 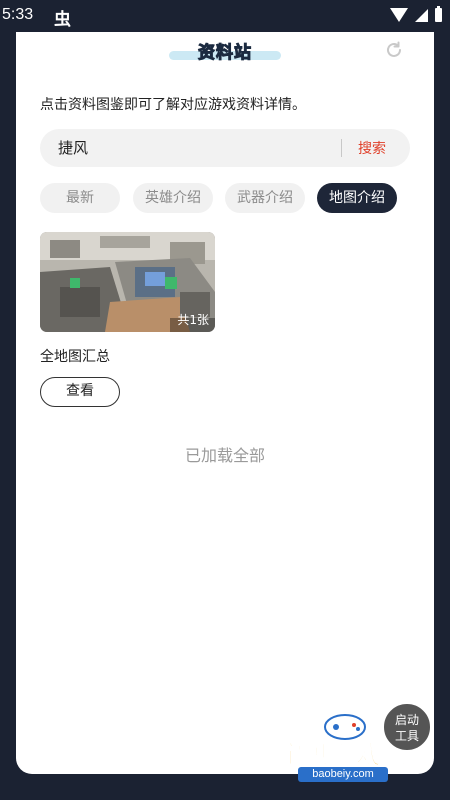 What do you see at coordinates (75, 357) in the screenshot?
I see `card-title: 全地图汇总` at bounding box center [75, 357].